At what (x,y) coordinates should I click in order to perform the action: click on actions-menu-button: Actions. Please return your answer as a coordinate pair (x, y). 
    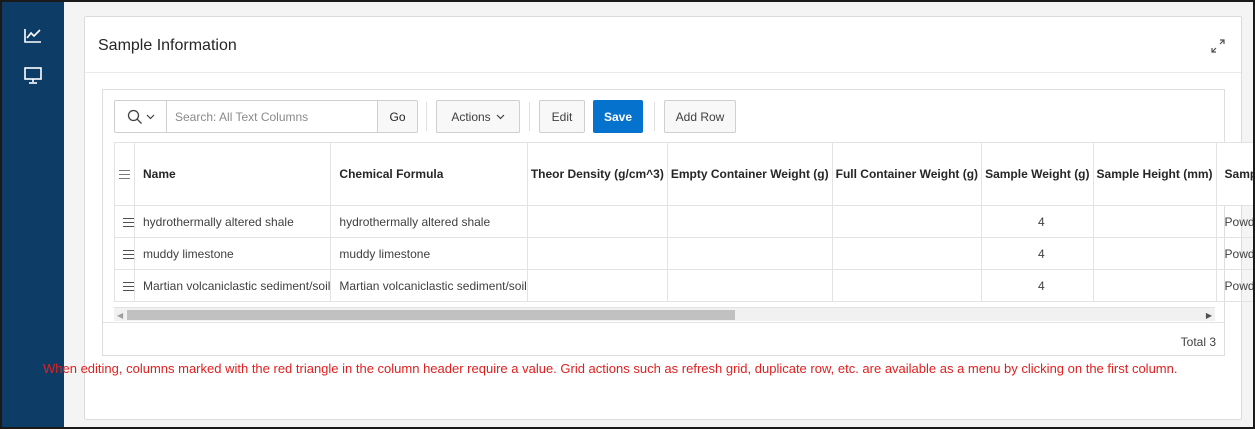
    Looking at the image, I should click on (478, 116).